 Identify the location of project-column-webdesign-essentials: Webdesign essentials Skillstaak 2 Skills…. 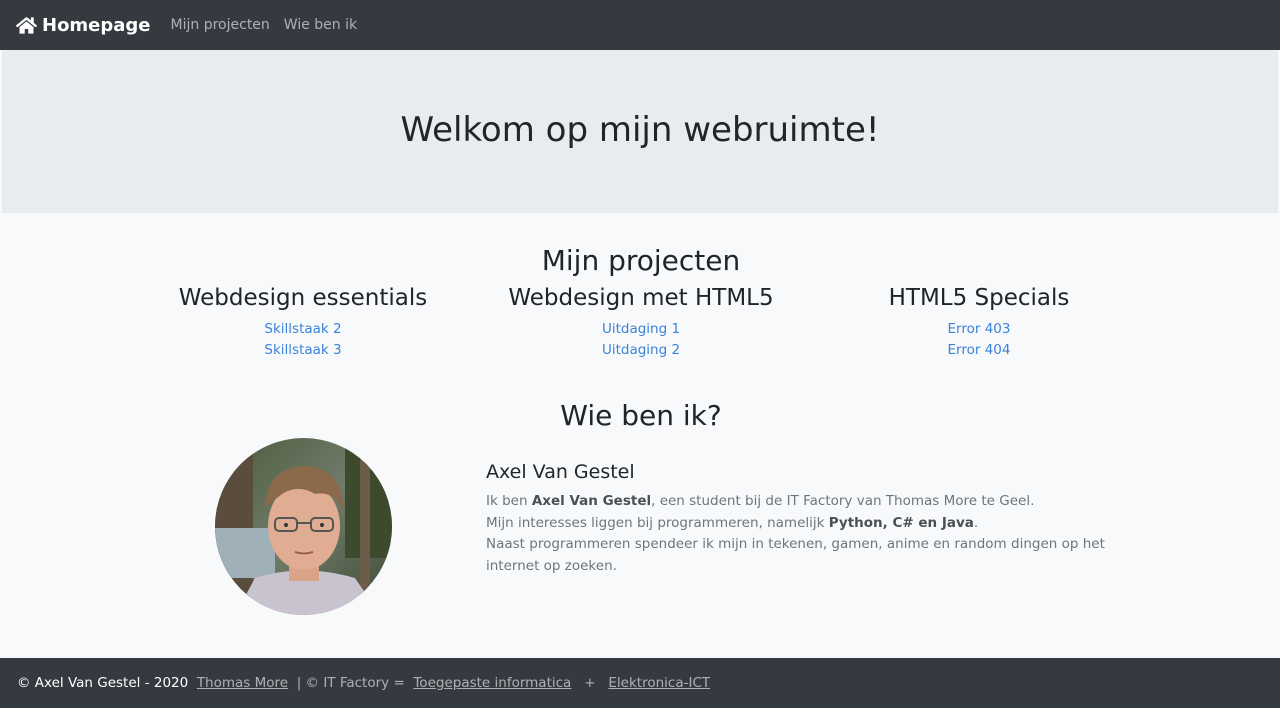
(303, 323).